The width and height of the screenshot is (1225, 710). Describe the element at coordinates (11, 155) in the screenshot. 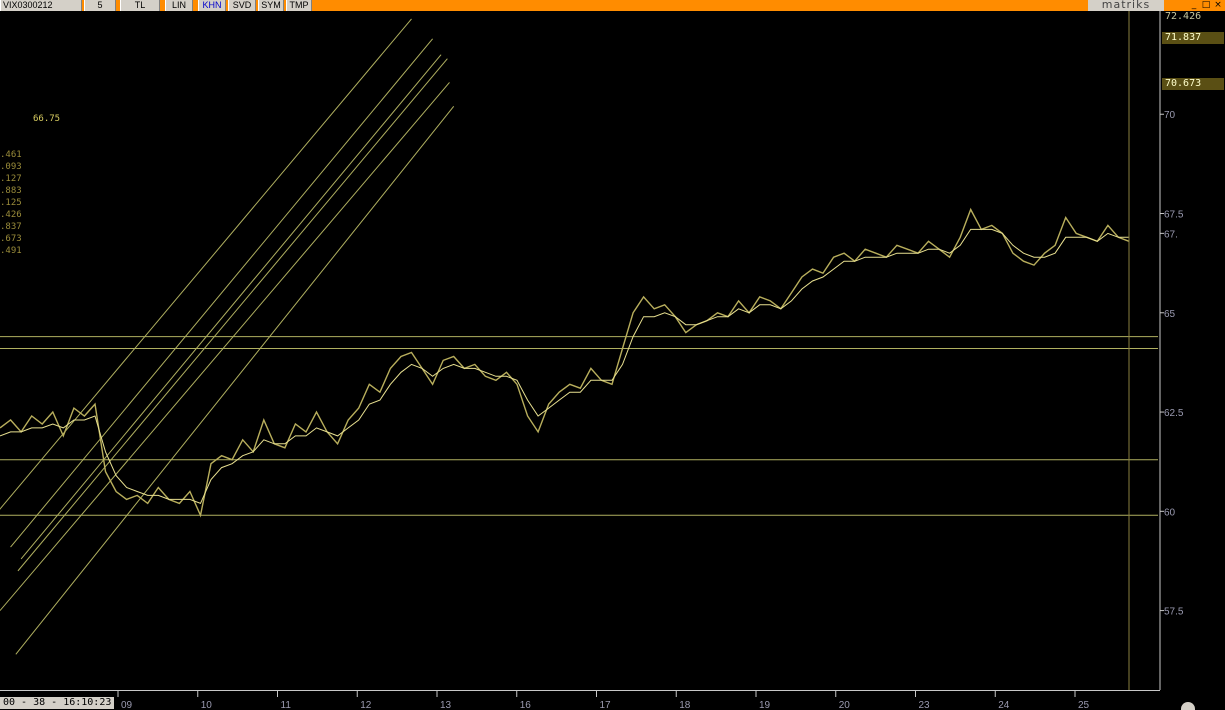

I see `readout-value: .461` at that location.